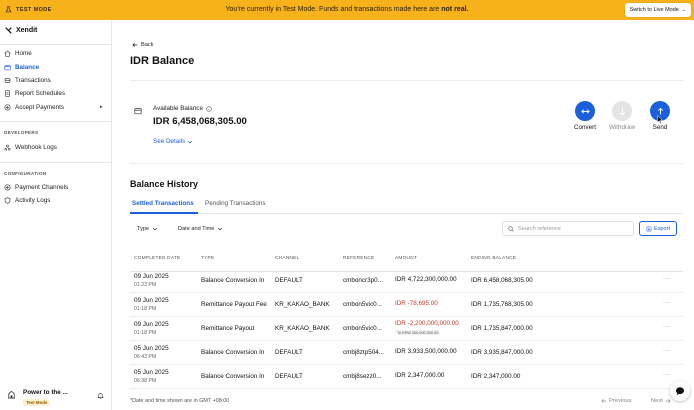 Image resolution: width=694 pixels, height=410 pixels. What do you see at coordinates (21, 30) in the screenshot?
I see `brand-logo: Xendit` at bounding box center [21, 30].